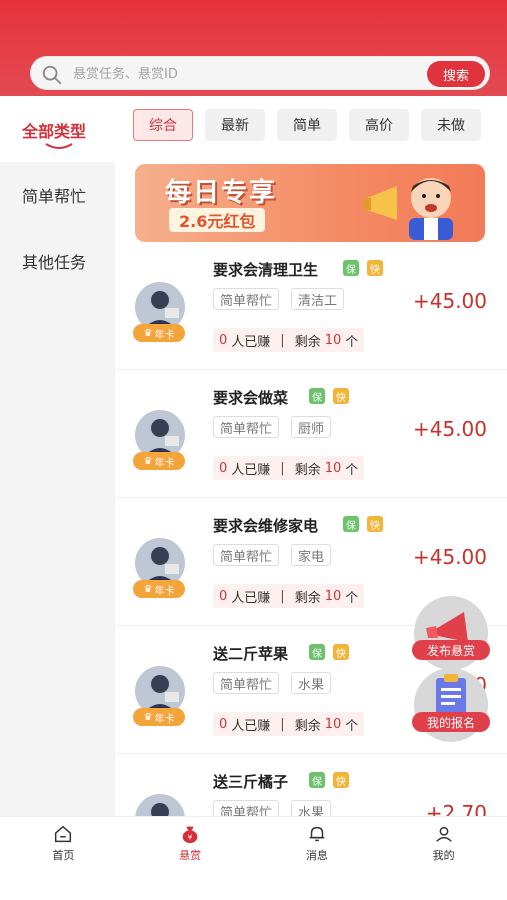 The height and width of the screenshot is (900, 507). I want to click on megaphone-mascot-icon, so click(408, 209).